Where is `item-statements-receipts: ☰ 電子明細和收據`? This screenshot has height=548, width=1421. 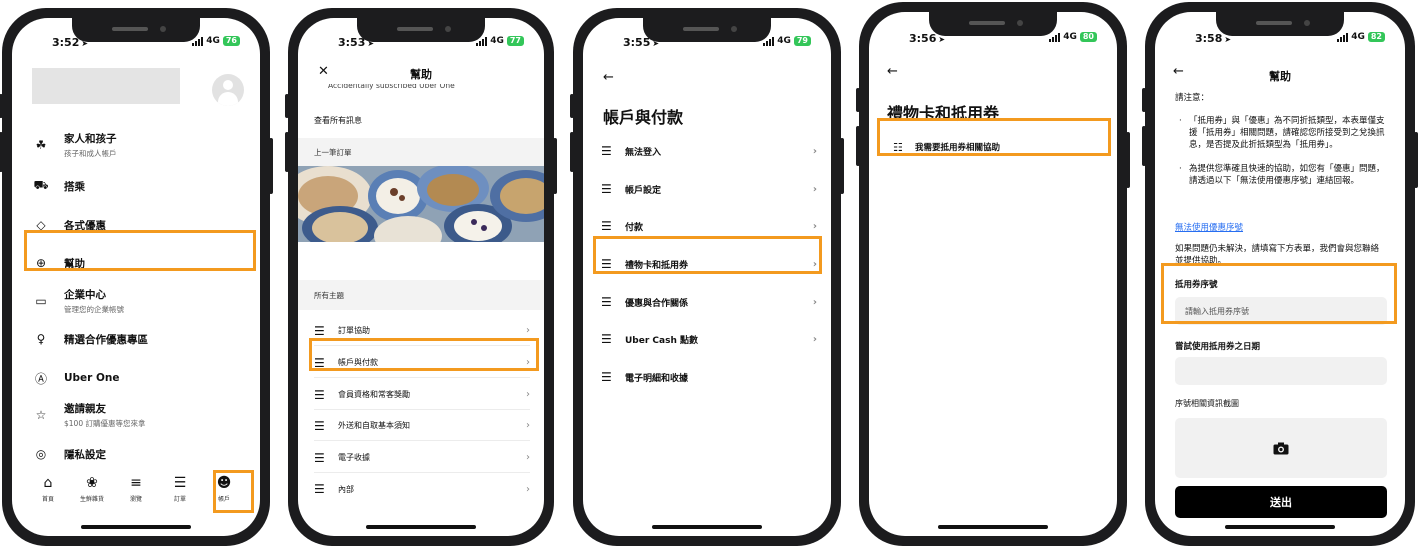 item-statements-receipts: ☰ 電子明細和收據 is located at coordinates (709, 377).